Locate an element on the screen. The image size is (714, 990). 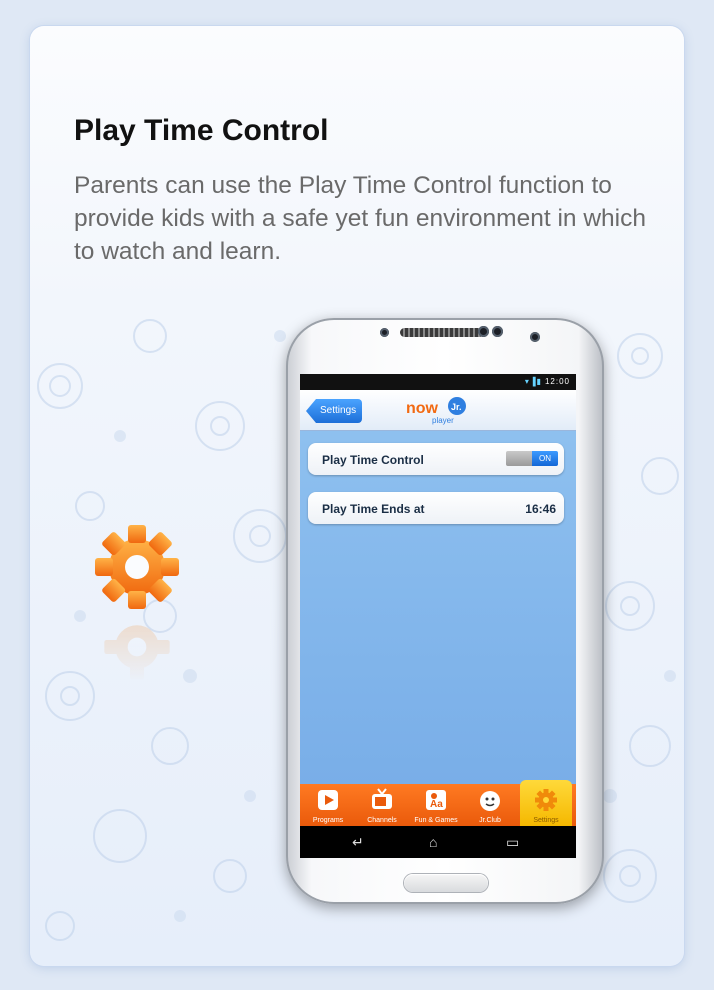
play-time-ends-row: Play Time Ends at 16:46 is located at coordinates (436, 508).